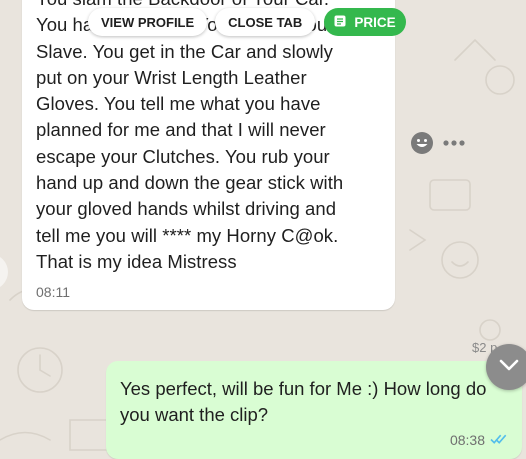  What do you see at coordinates (509, 367) in the screenshot?
I see `chevron-down-icon` at bounding box center [509, 367].